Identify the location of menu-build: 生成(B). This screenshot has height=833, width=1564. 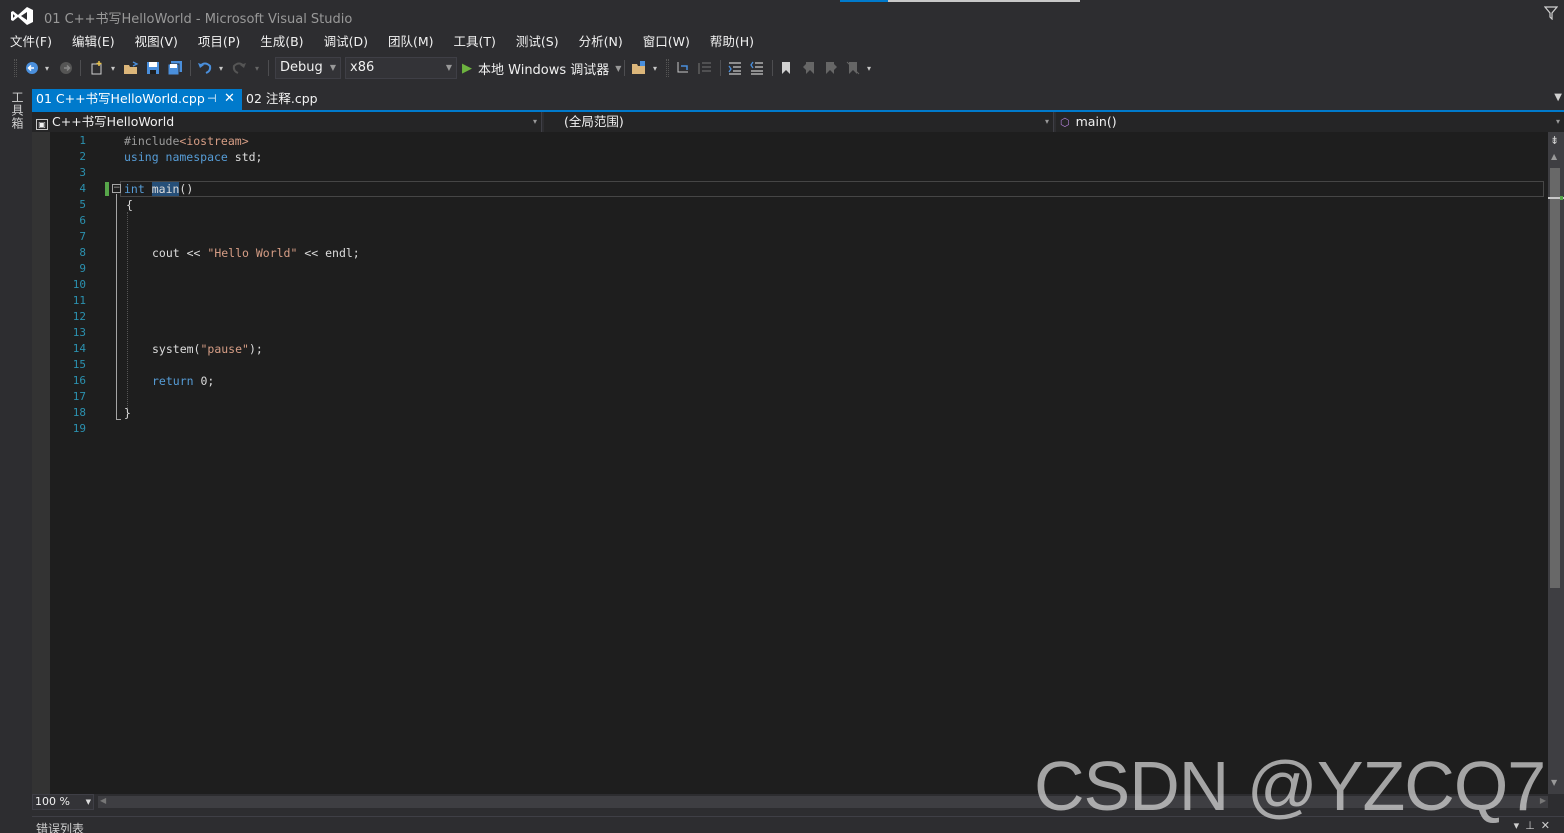
(281, 42).